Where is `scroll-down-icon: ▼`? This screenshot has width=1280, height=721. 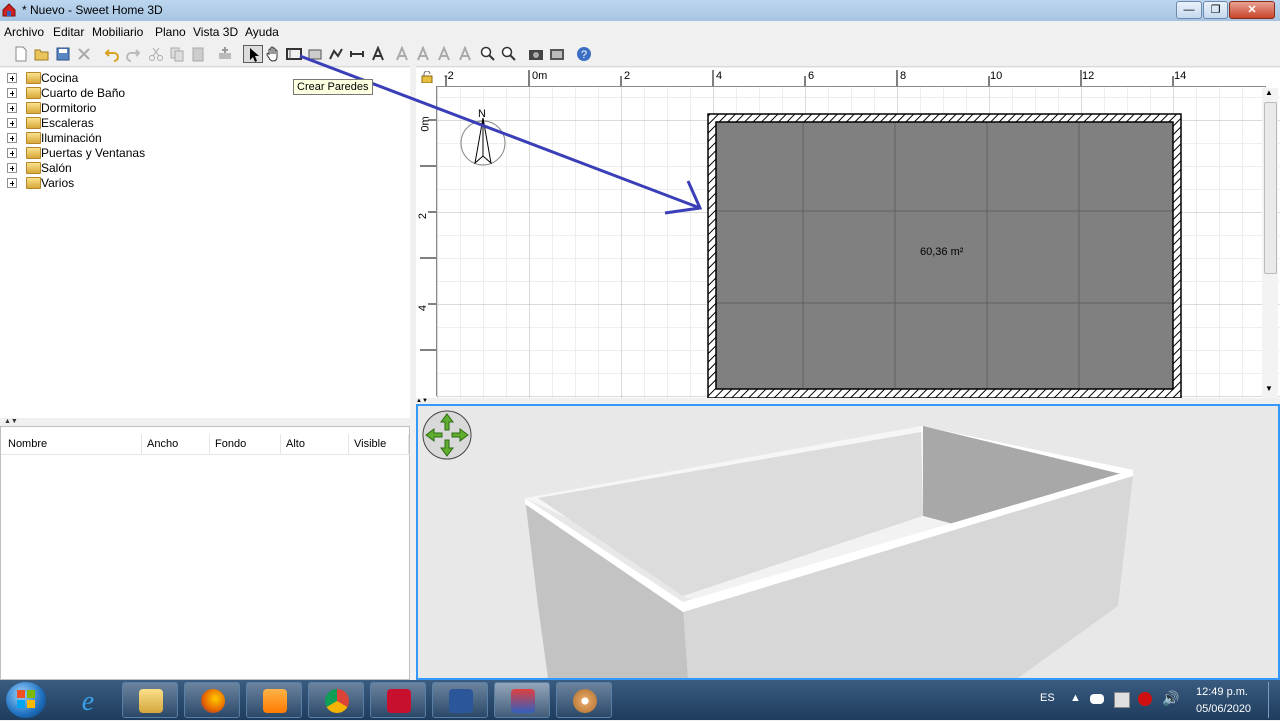 scroll-down-icon: ▼ is located at coordinates (1269, 388).